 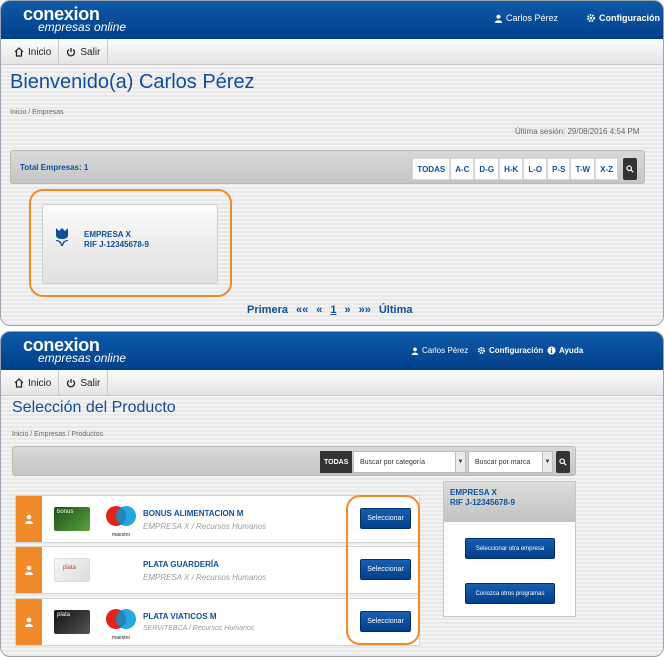 What do you see at coordinates (571, 350) in the screenshot?
I see `help-label: Ayuda` at bounding box center [571, 350].